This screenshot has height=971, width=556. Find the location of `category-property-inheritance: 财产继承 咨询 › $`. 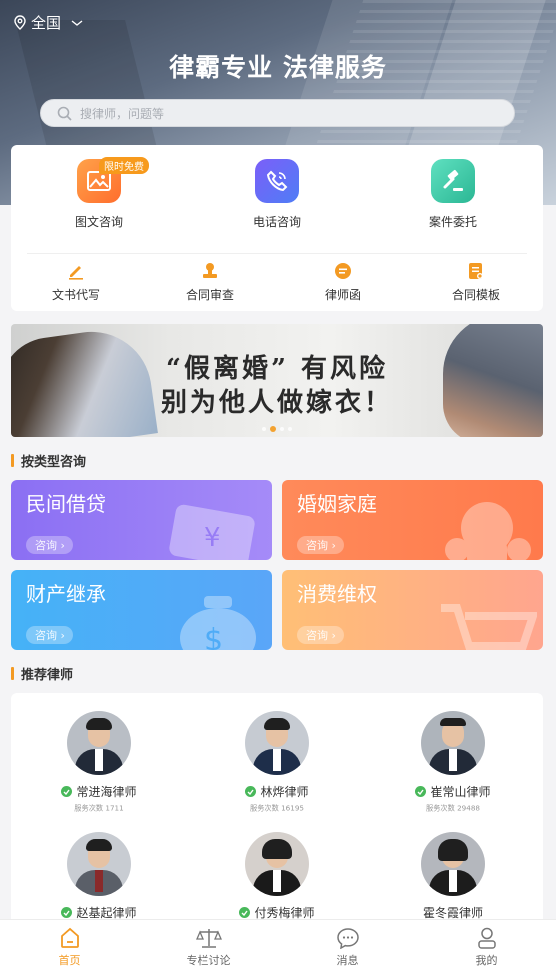

category-property-inheritance: 财产继承 咨询 › $ is located at coordinates (141, 610).